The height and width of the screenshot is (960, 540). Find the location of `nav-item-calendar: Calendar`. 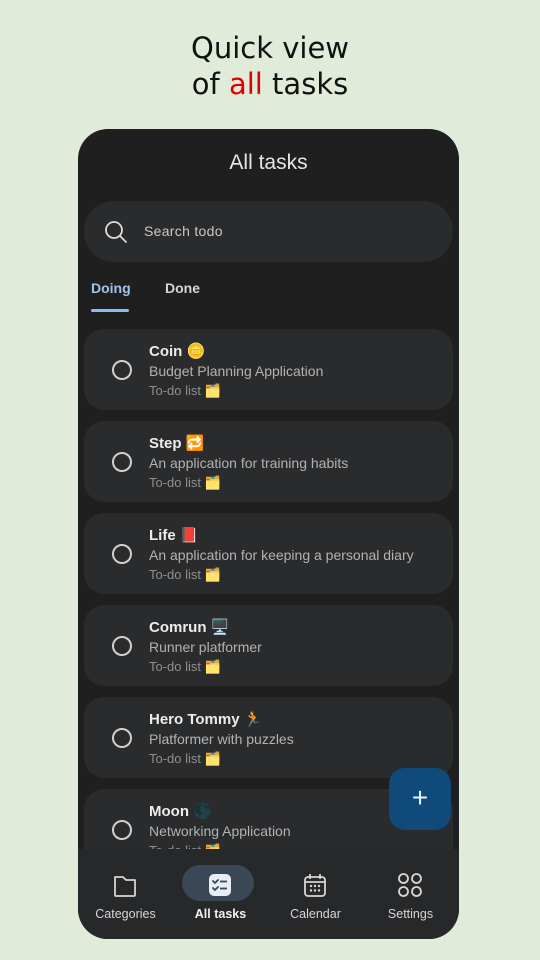

nav-item-calendar: Calendar is located at coordinates (315, 894).